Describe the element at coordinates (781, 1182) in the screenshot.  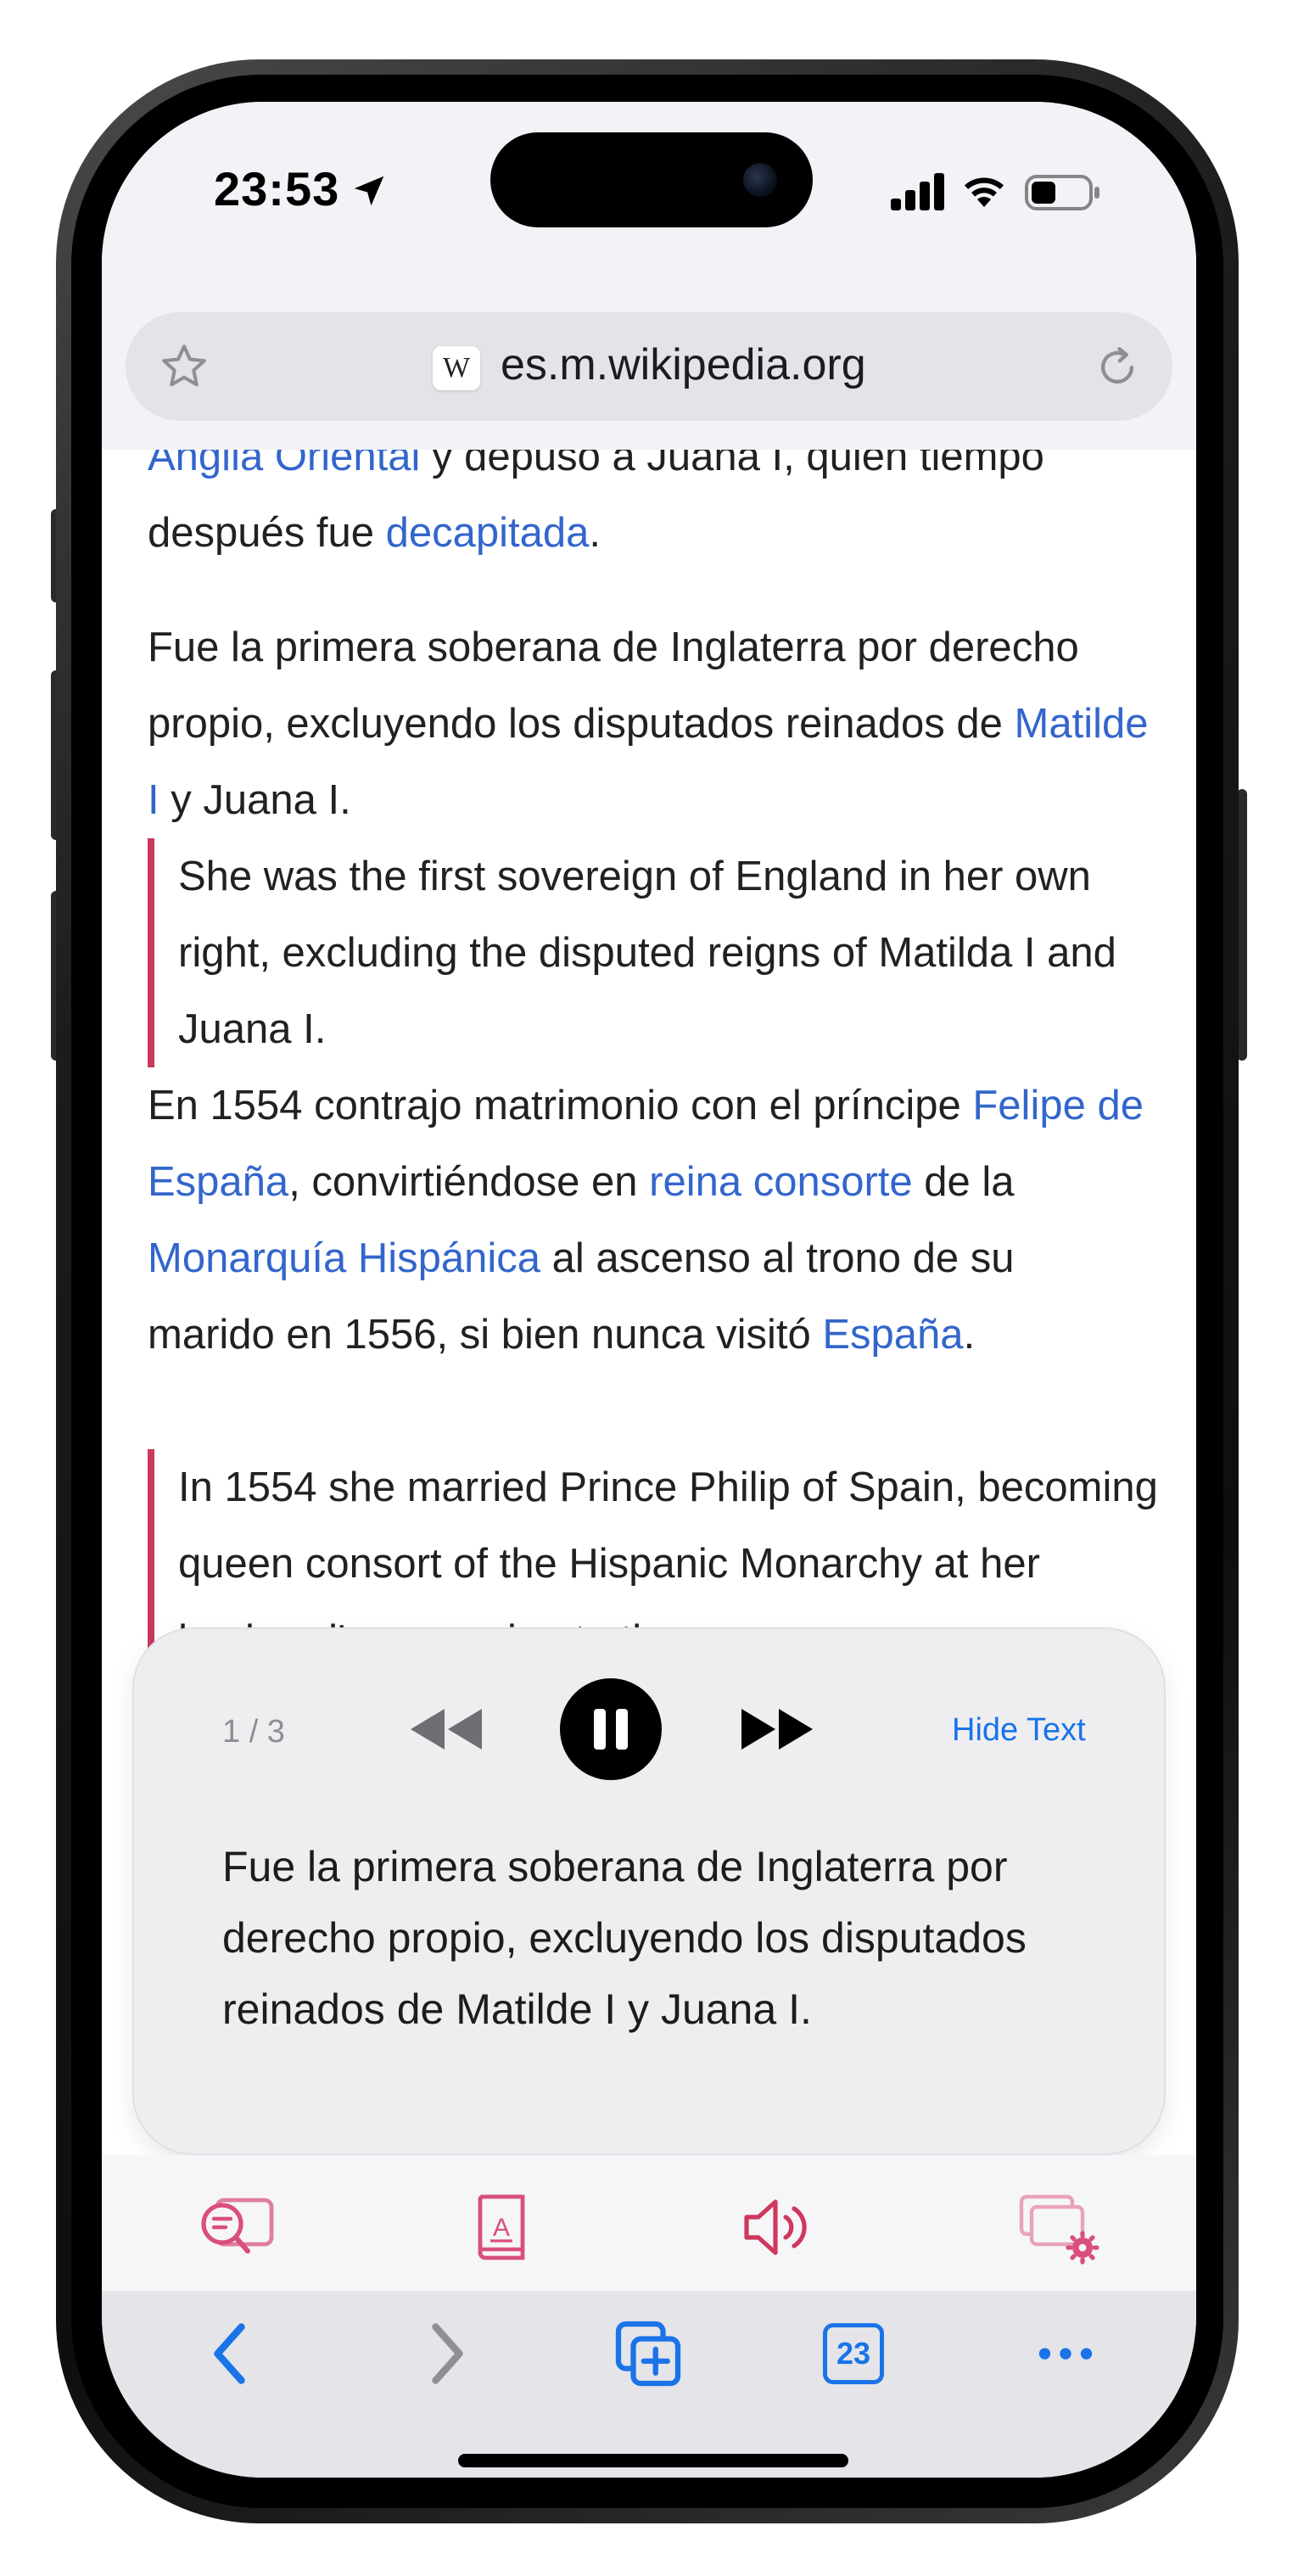
I see `reina-consorte-link: reina consorte` at that location.